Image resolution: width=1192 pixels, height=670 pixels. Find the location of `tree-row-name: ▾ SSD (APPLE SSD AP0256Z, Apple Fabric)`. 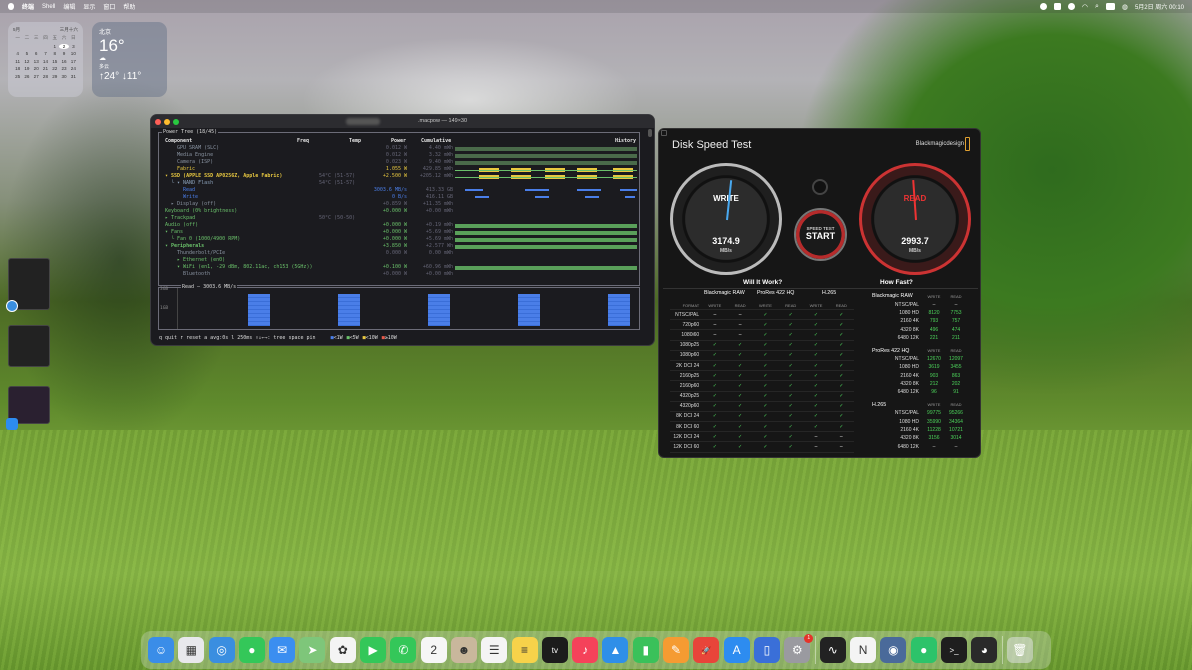

tree-row-name: ▾ SSD (APPLE SSD AP0256Z, Apple Fabric) is located at coordinates (223, 176).